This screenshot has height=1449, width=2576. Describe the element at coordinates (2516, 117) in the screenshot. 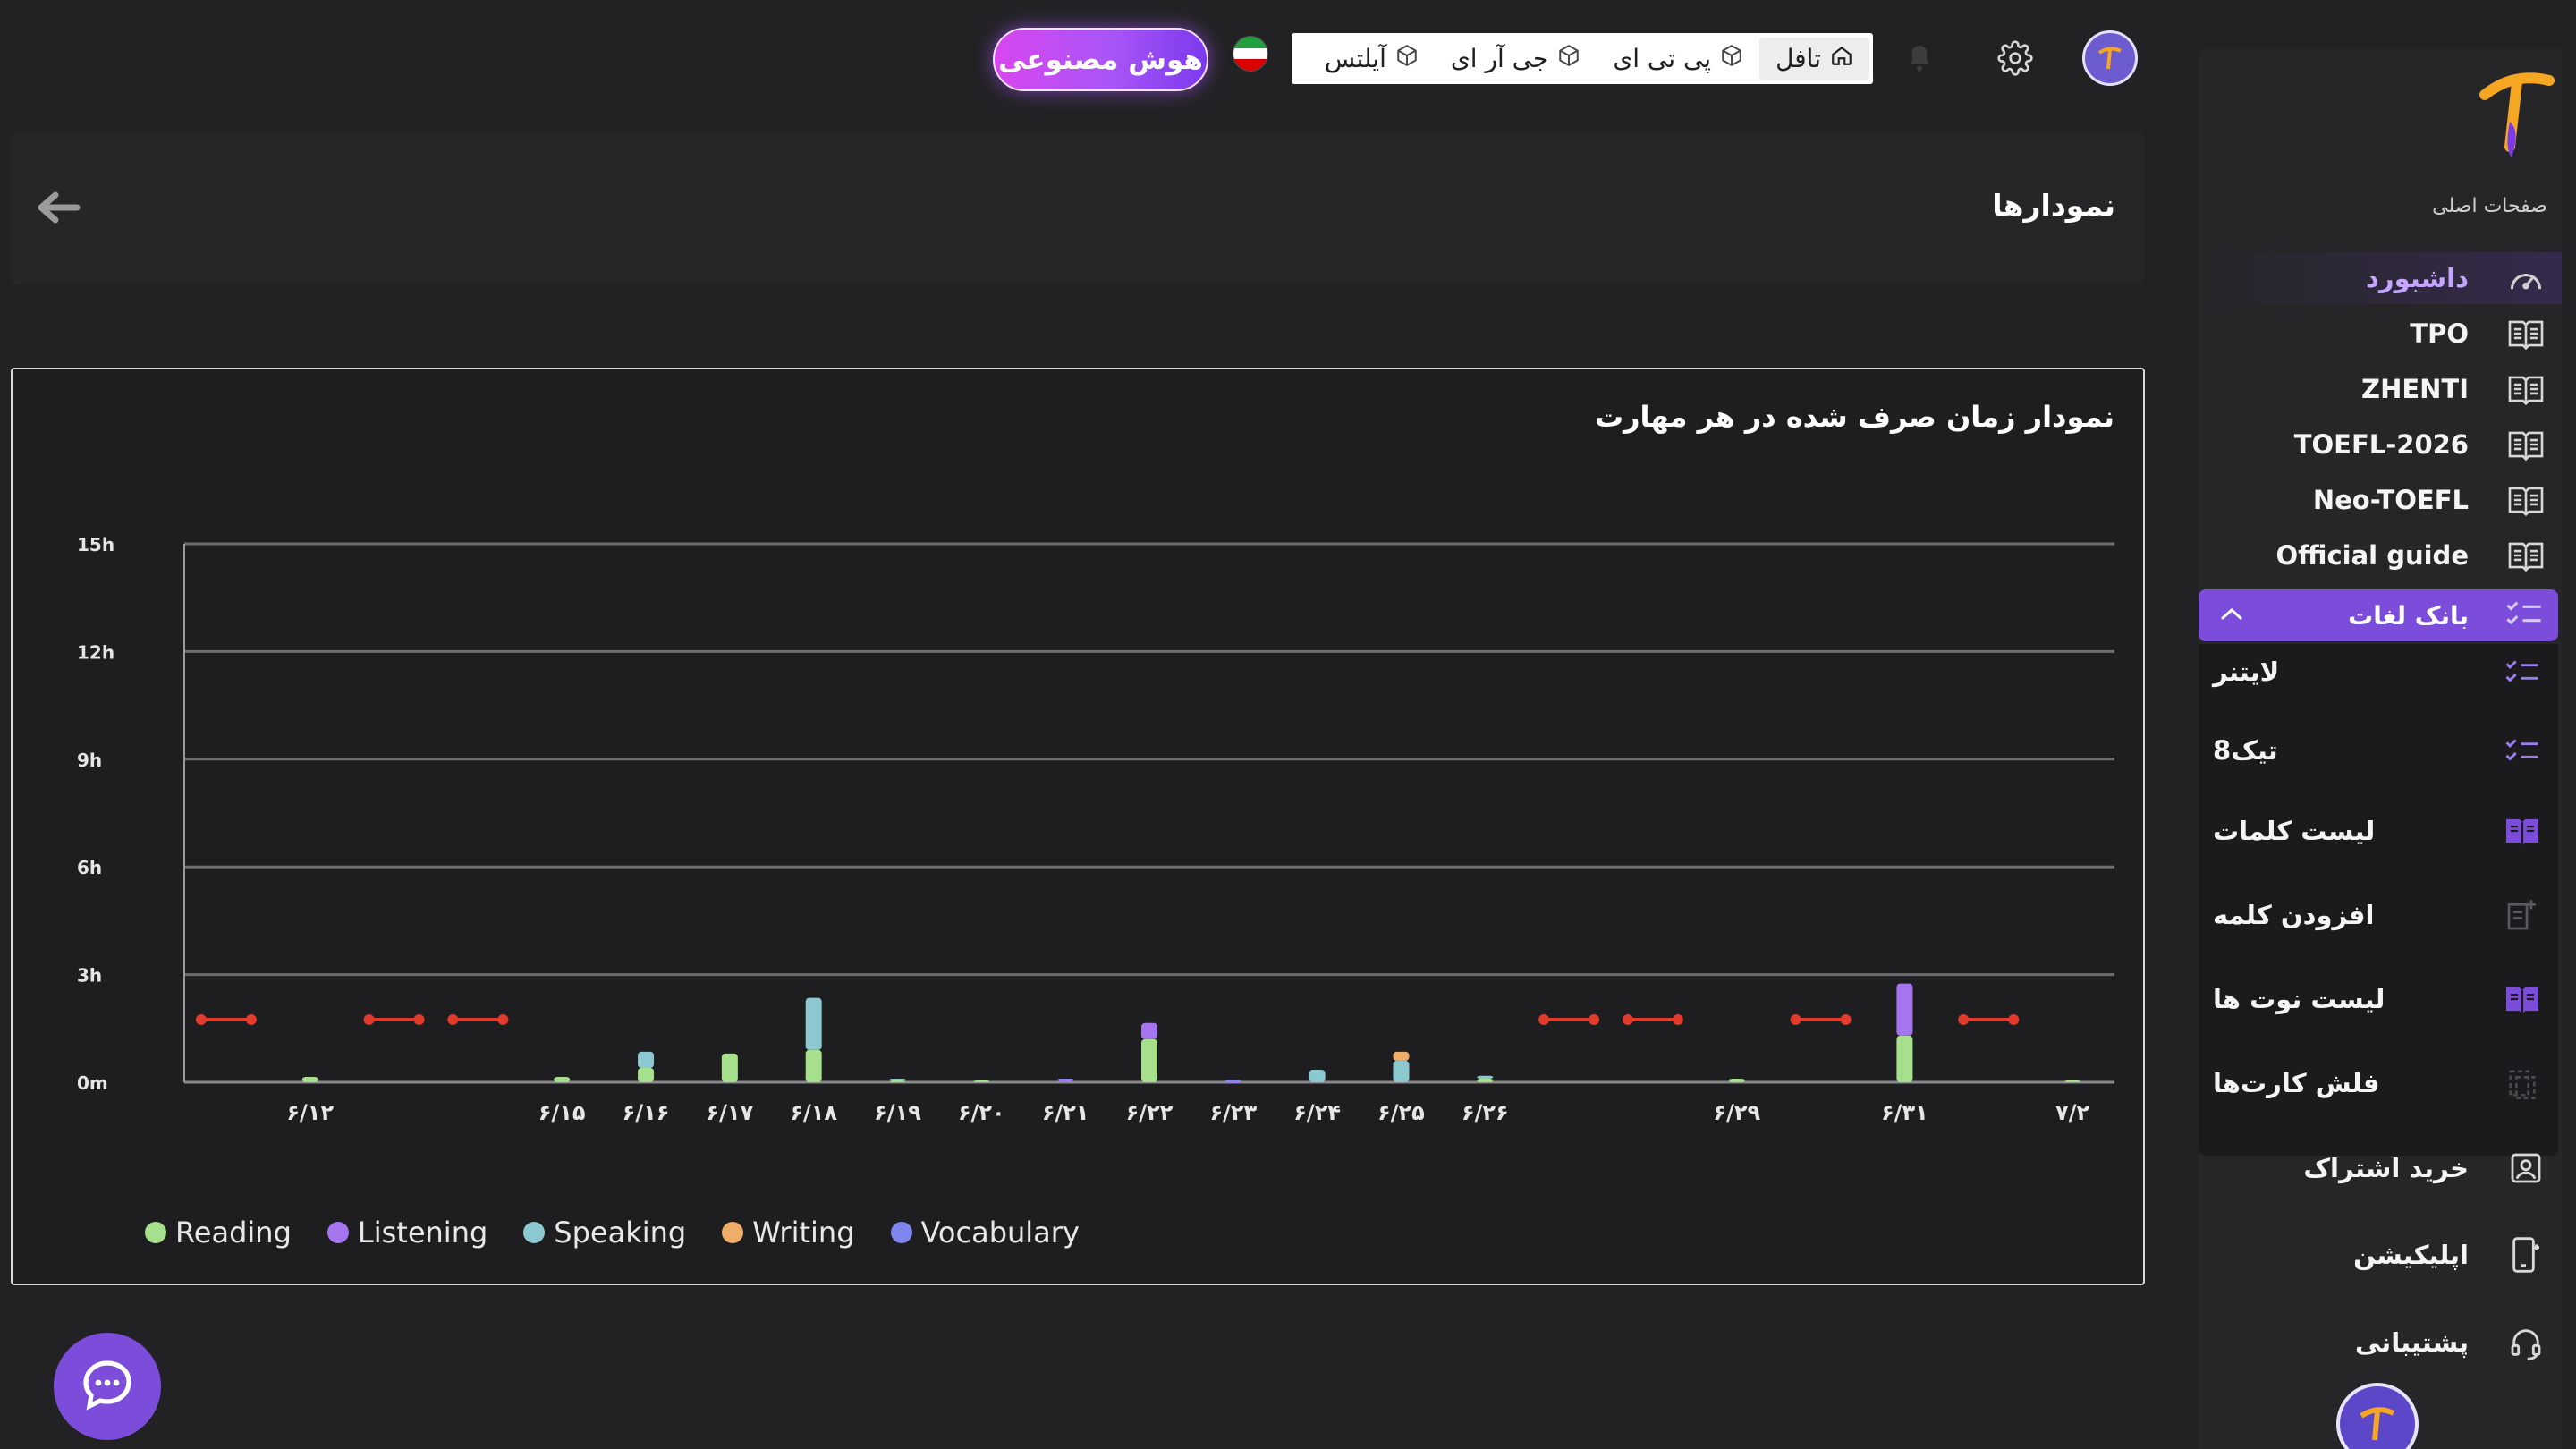

I see `app-logo` at that location.